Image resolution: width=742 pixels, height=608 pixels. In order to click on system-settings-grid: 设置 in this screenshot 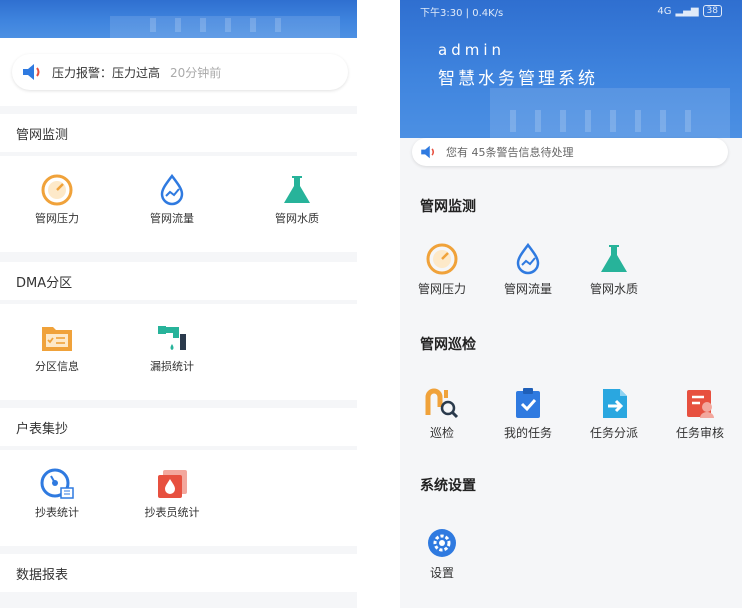, I will do `click(571, 557)`.